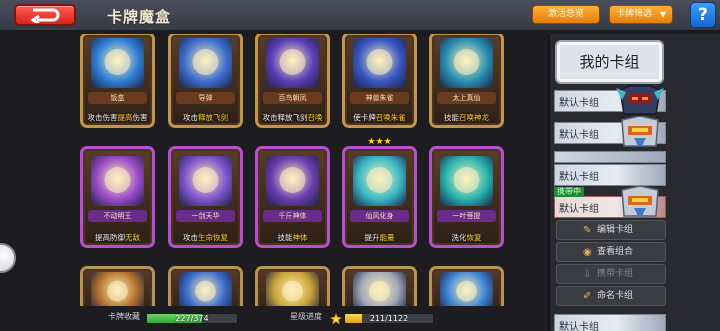 The width and height of the screenshot is (720, 331). I want to click on carry-deck-label: 携带卡组, so click(615, 274).